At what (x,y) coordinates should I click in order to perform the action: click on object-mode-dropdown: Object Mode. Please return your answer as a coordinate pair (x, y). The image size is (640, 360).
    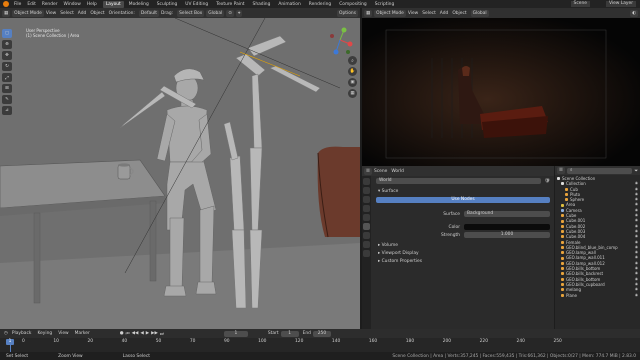
    Looking at the image, I should click on (28, 13).